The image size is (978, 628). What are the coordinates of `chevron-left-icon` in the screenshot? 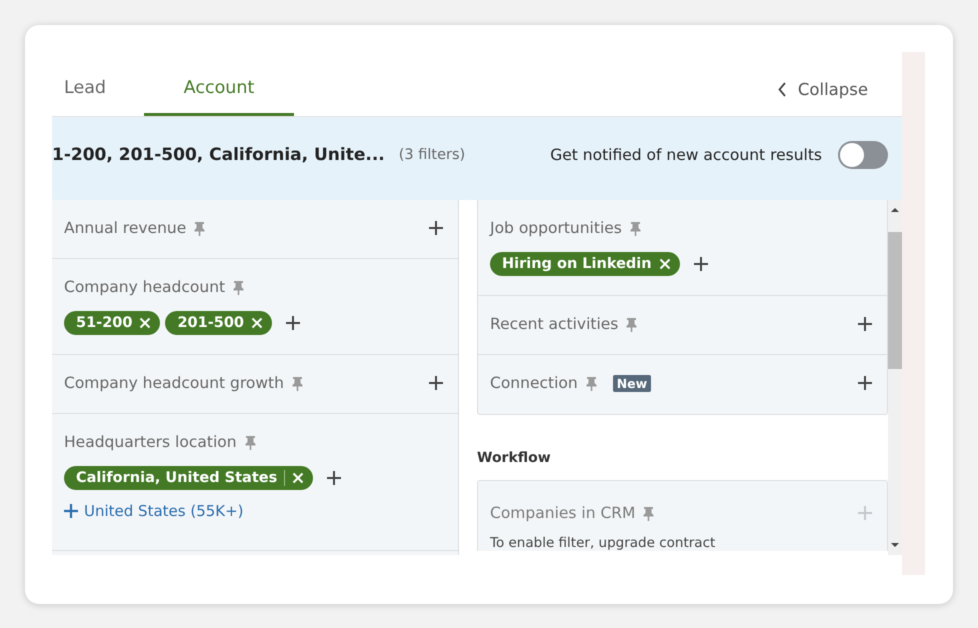 It's located at (782, 89).